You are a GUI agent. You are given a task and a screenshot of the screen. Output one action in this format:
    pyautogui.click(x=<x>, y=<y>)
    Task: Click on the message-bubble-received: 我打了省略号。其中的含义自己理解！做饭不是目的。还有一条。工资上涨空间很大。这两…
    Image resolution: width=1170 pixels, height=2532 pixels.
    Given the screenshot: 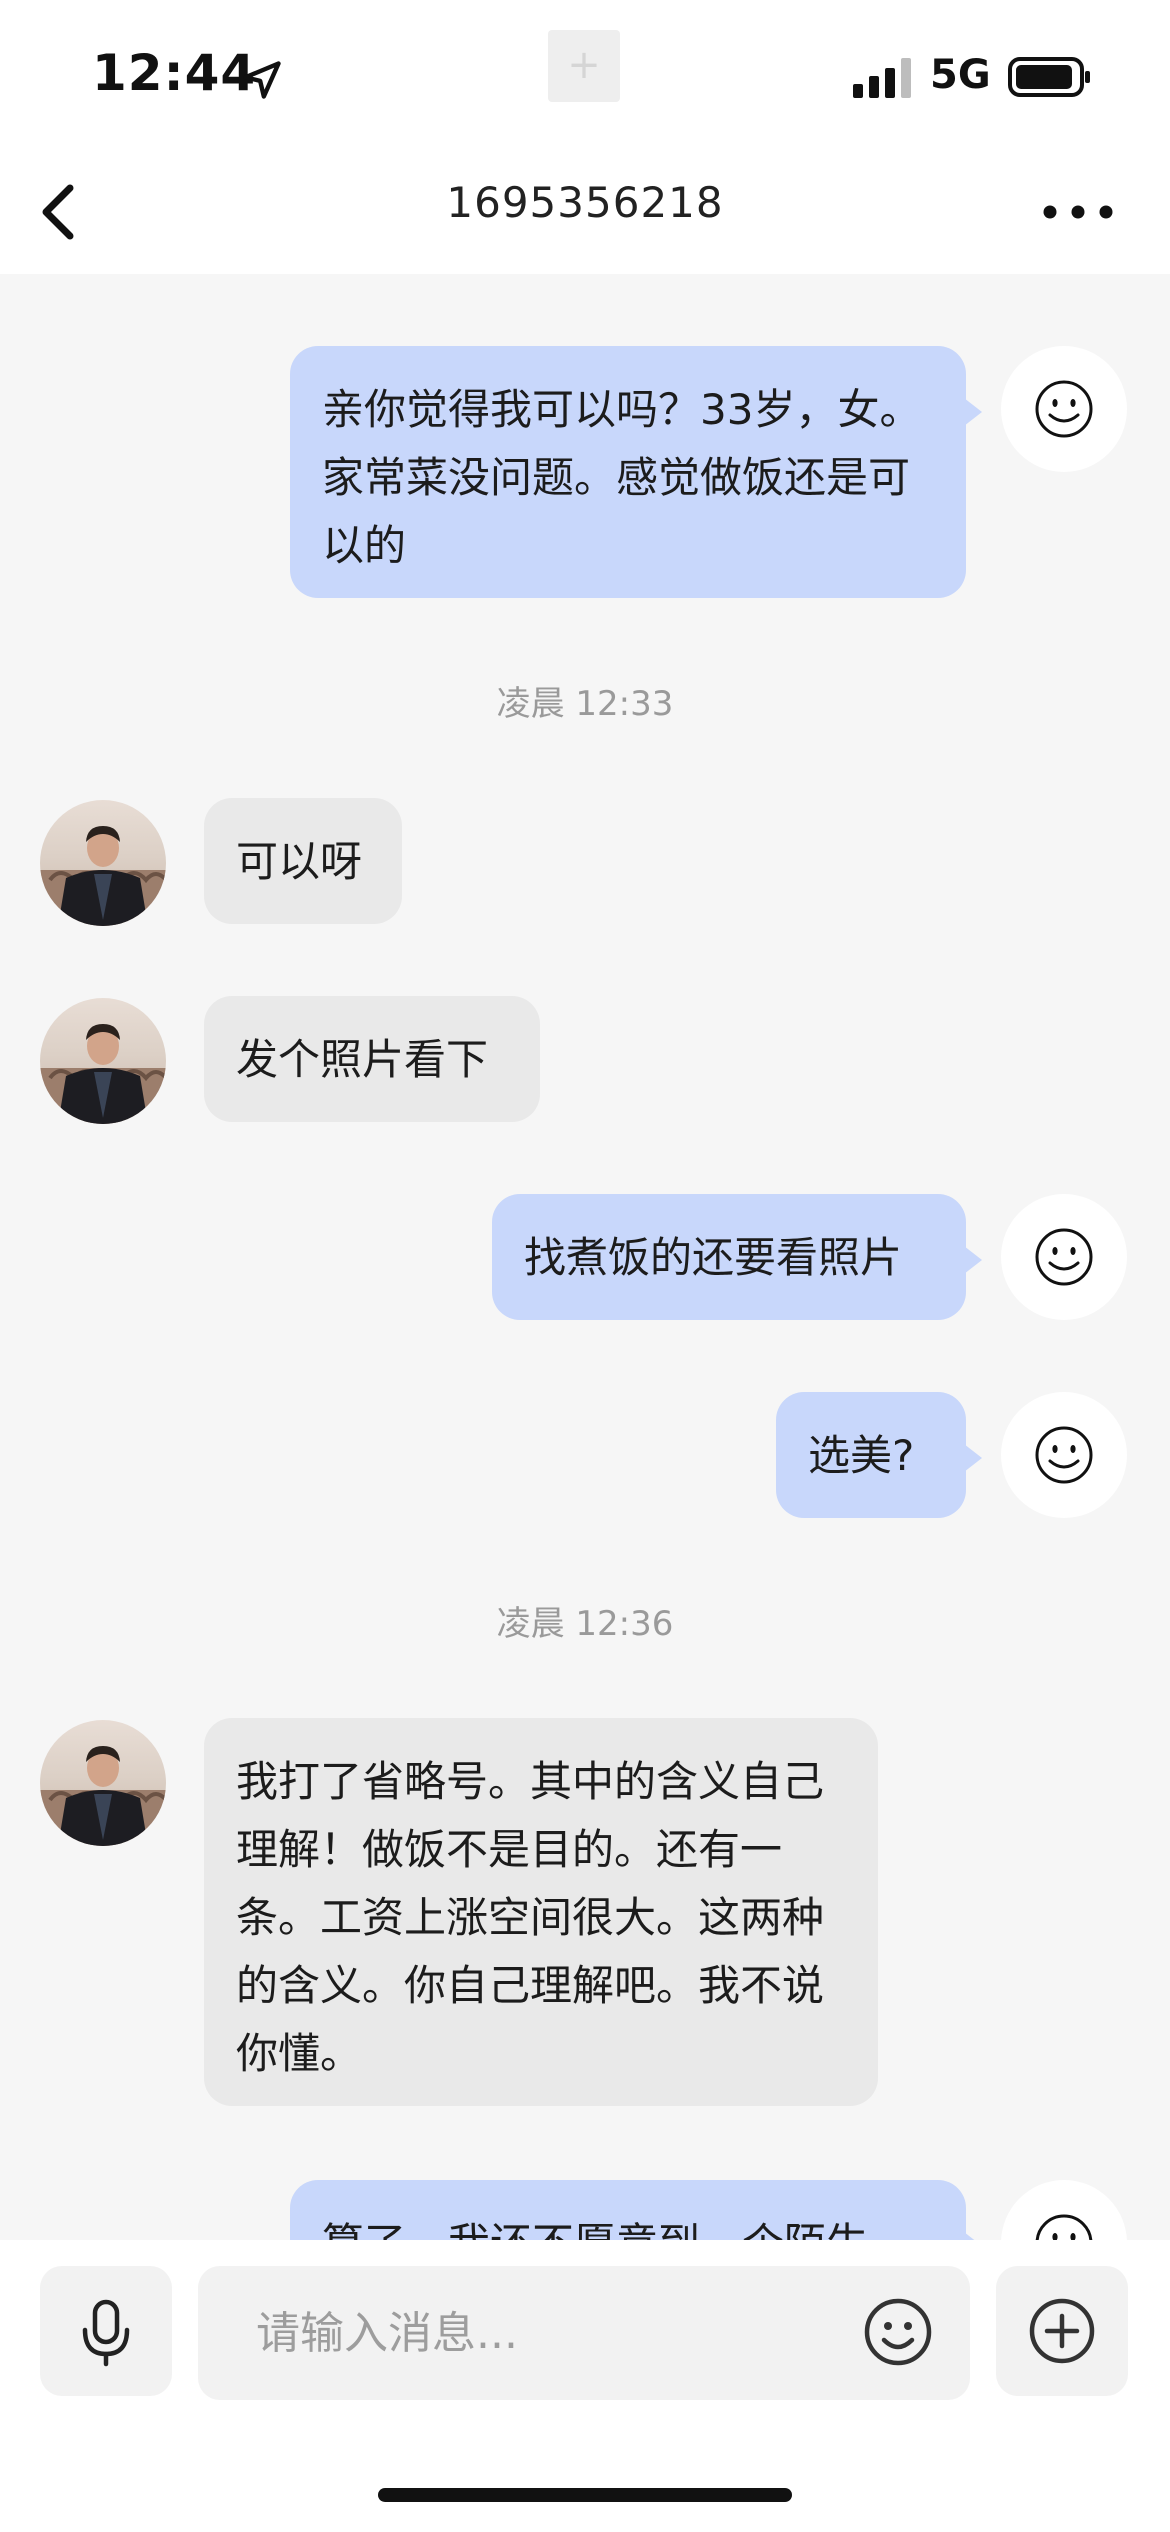 What is the action you would take?
    pyautogui.click(x=541, y=1912)
    